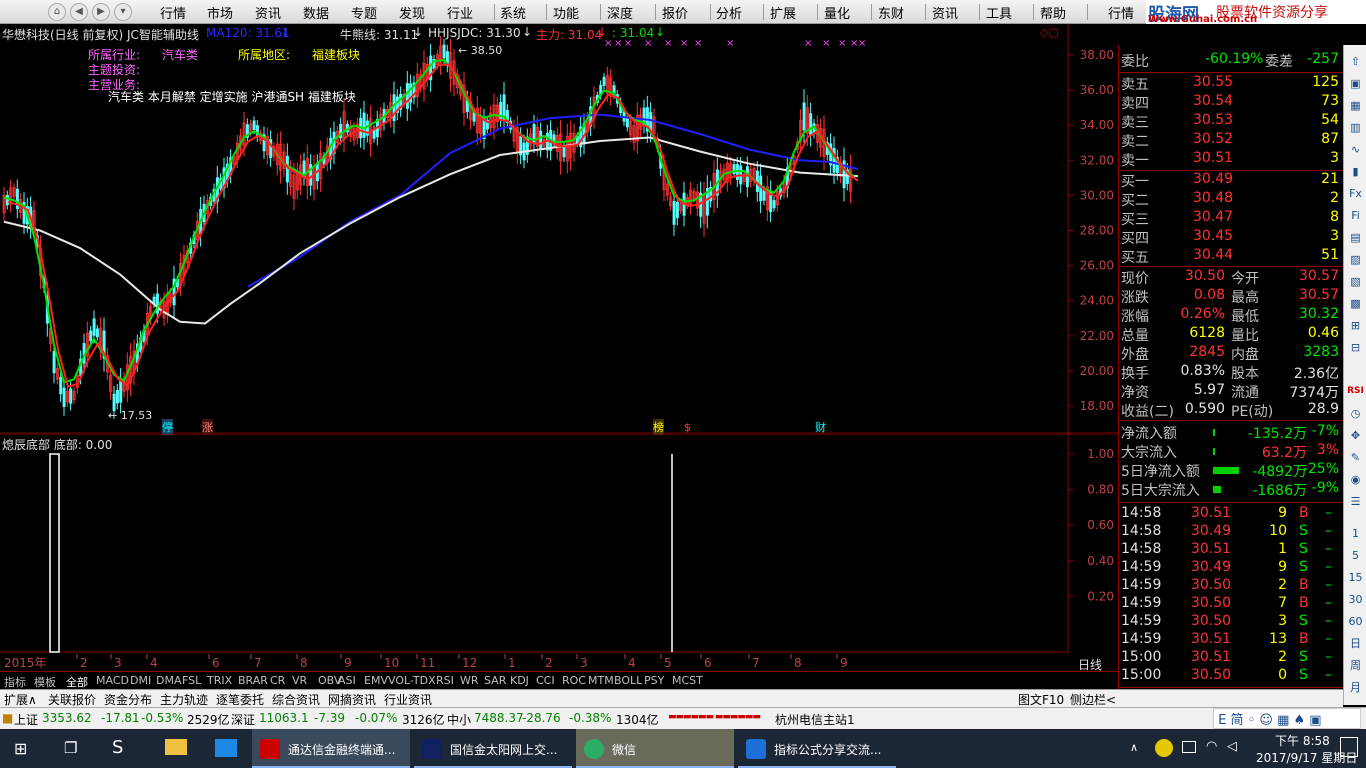 Image resolution: width=1366 pixels, height=768 pixels. I want to click on sh-label: 上证, so click(26, 719).